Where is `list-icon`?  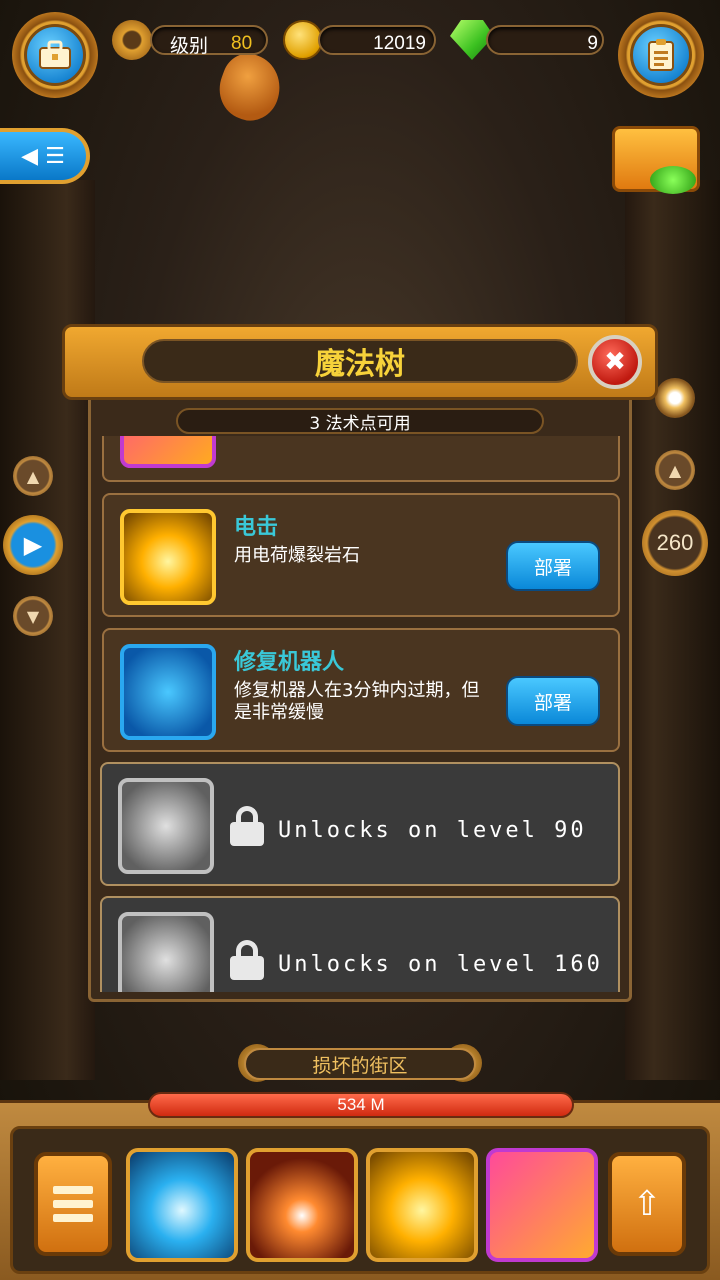 list-icon is located at coordinates (73, 1190).